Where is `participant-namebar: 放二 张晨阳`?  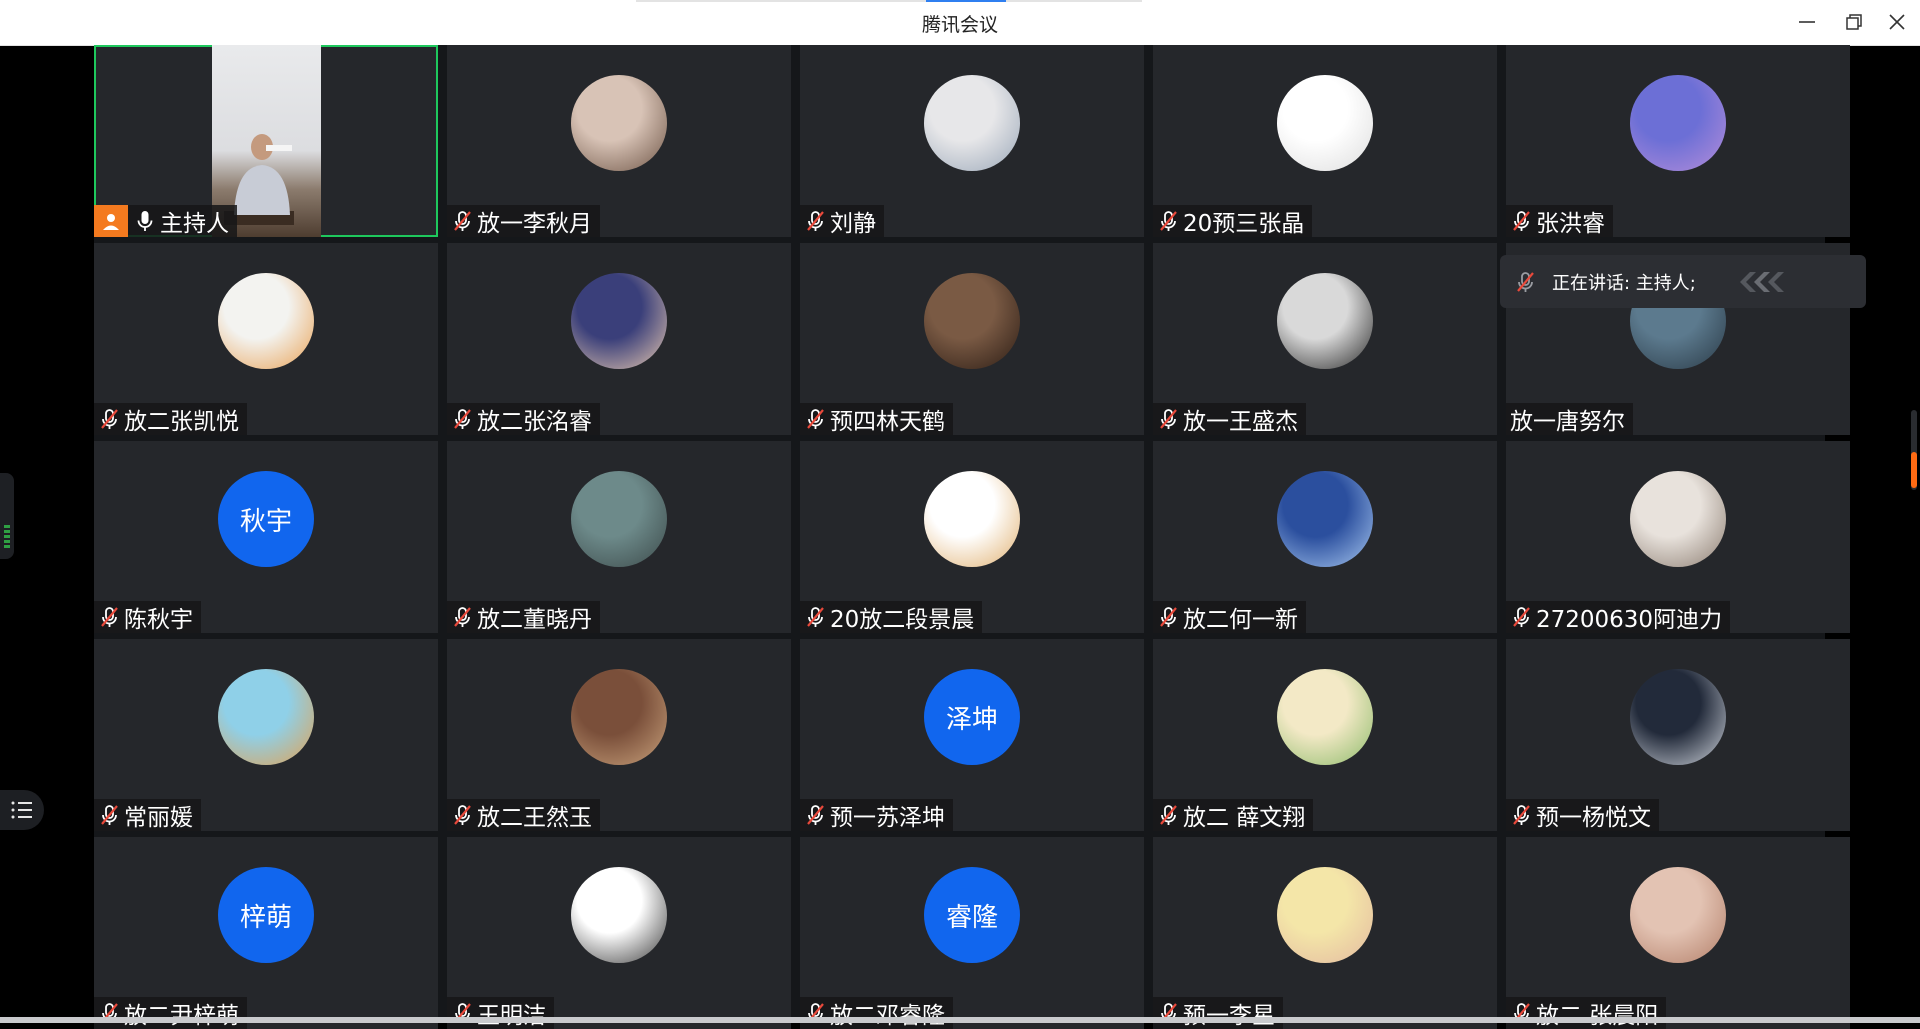 participant-namebar: 放二 张晨阳 is located at coordinates (1586, 1013).